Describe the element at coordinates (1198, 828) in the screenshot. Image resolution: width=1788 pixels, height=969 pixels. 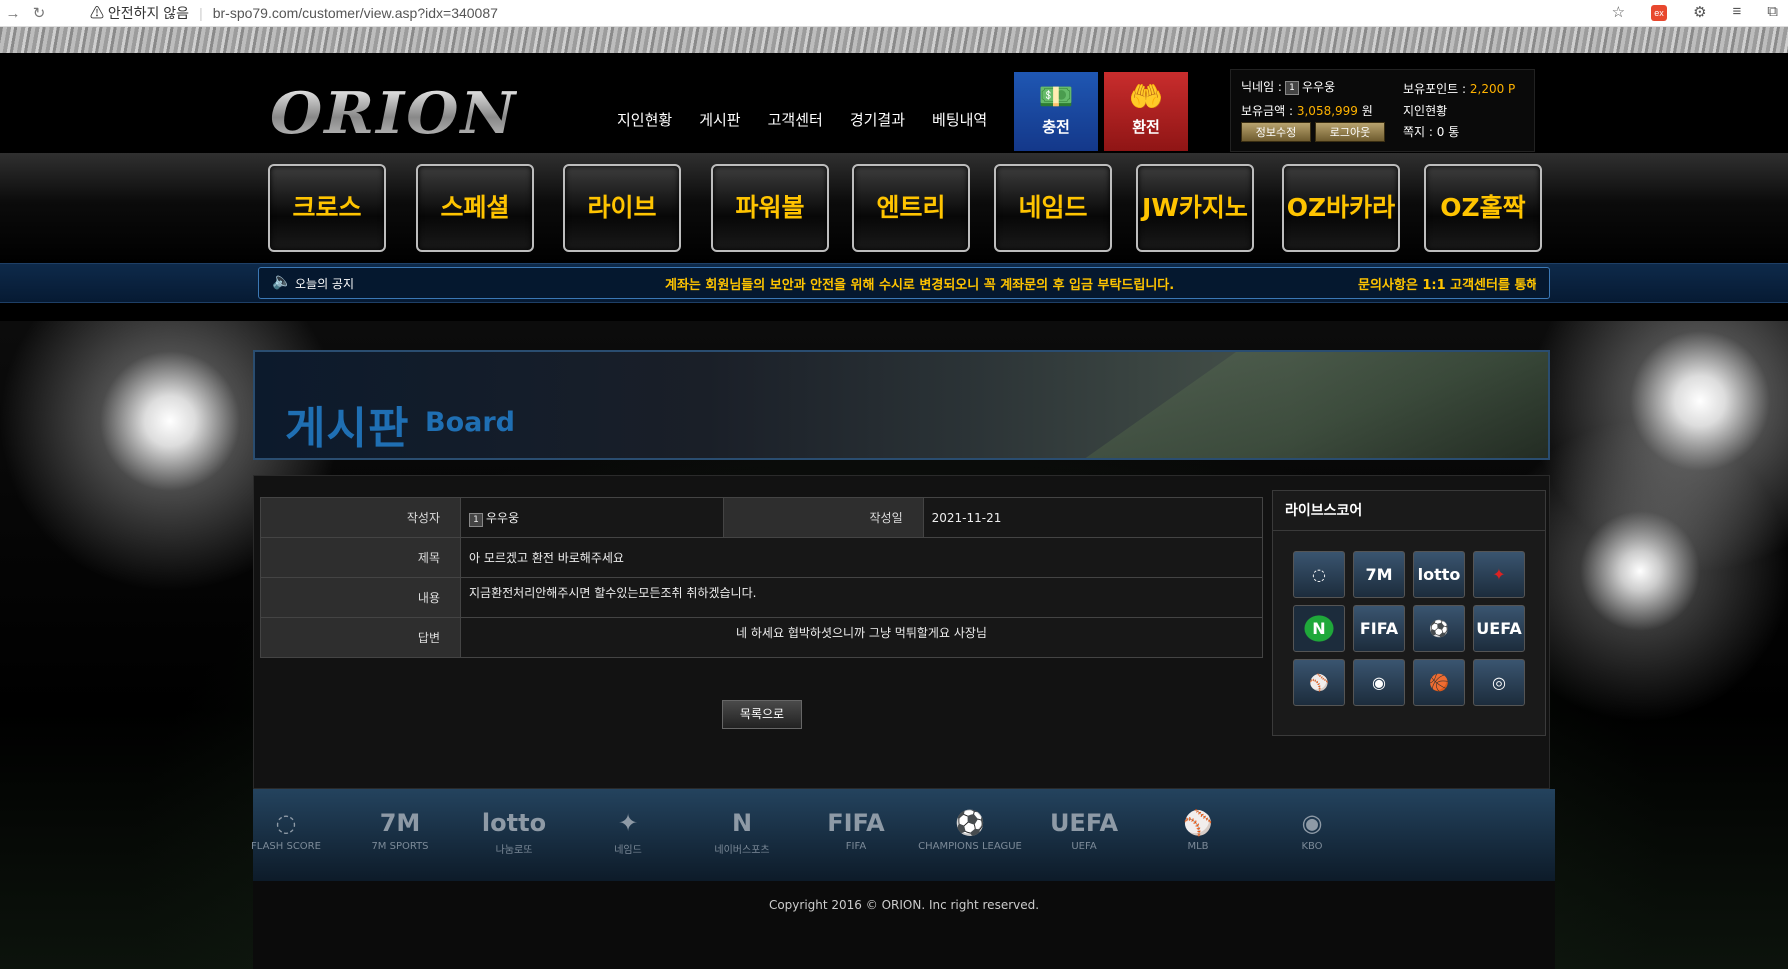
I see `footer-link: ⚾ MLB` at that location.